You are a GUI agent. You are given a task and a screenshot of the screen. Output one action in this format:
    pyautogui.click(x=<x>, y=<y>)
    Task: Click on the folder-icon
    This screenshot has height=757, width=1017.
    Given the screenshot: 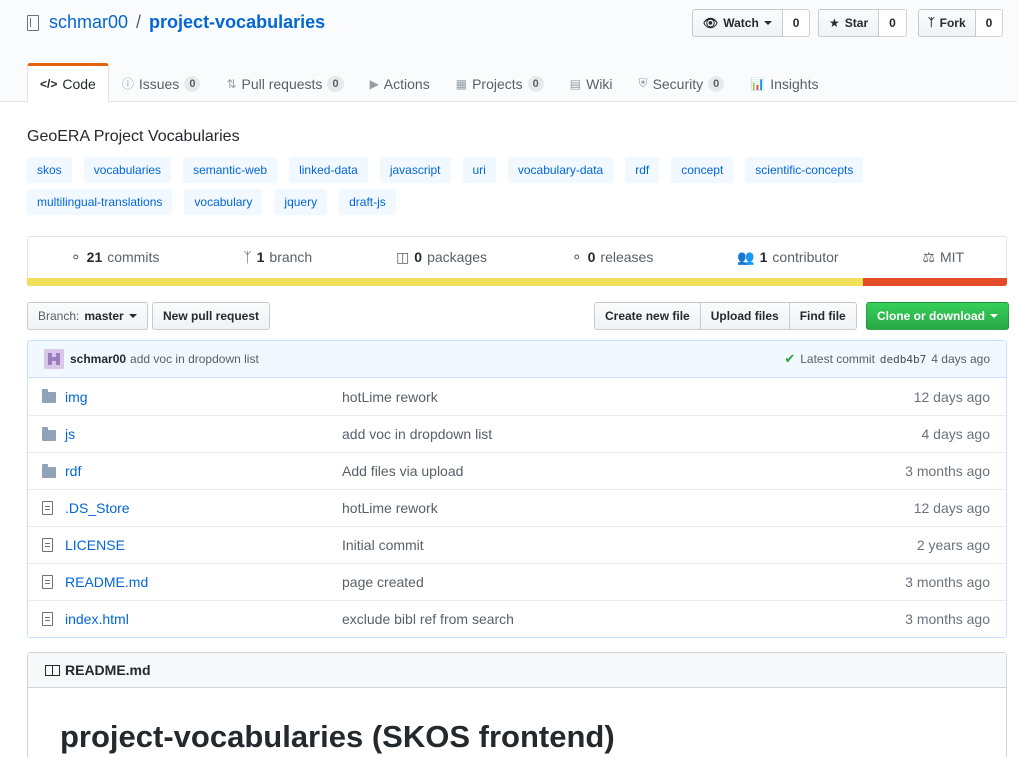 What is the action you would take?
    pyautogui.click(x=46, y=433)
    